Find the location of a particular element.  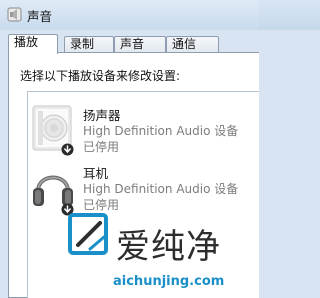

tab-communications: 通信 is located at coordinates (192, 44).